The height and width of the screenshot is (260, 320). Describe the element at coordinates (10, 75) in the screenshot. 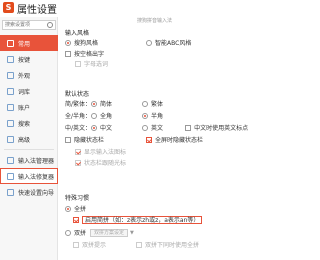

I see `skin-icon` at that location.